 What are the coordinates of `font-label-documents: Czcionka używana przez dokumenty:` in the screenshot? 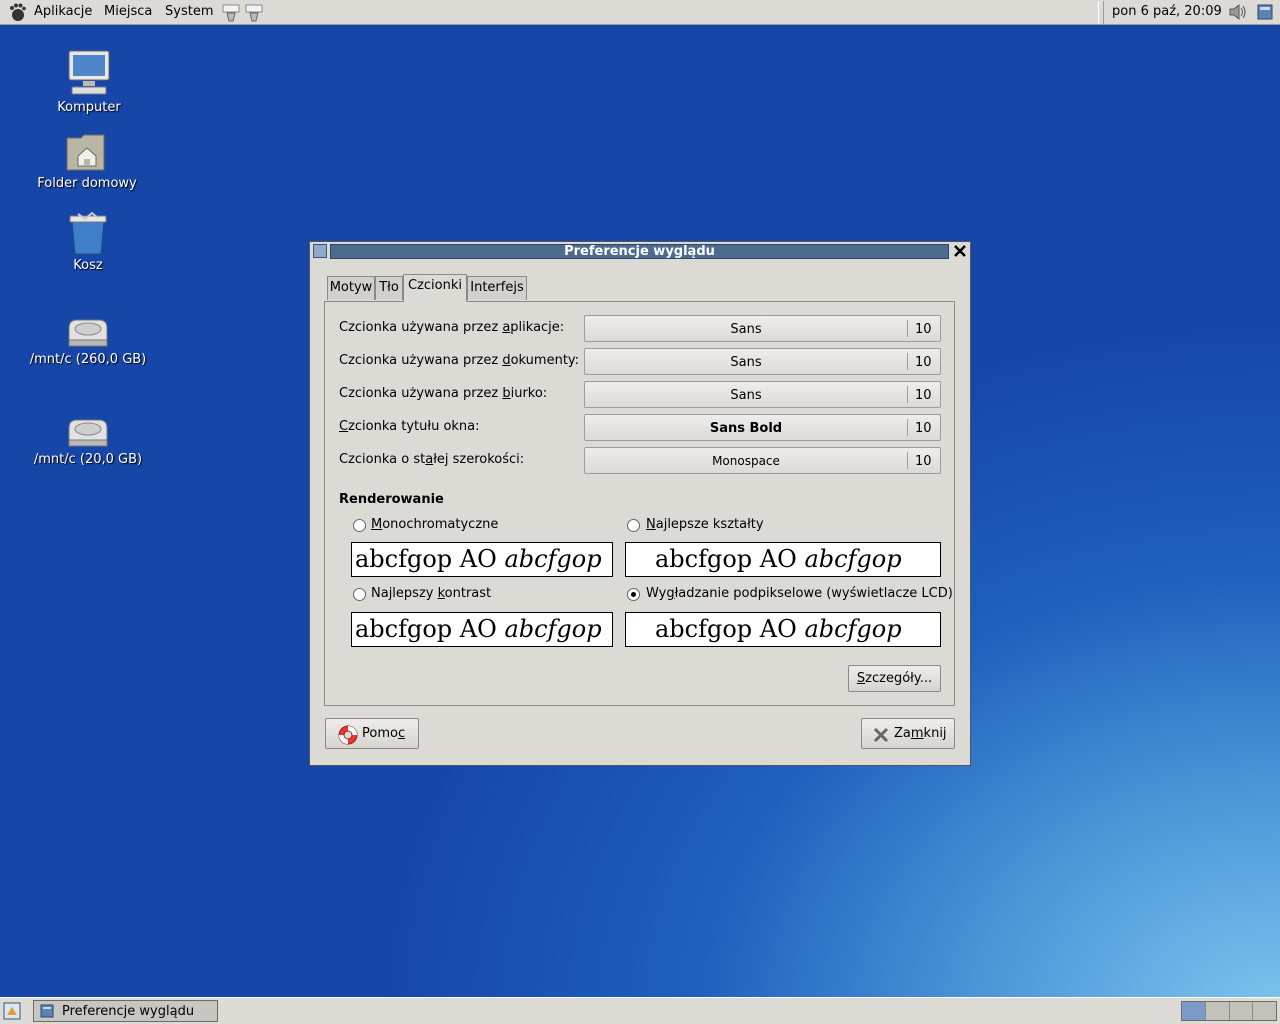 It's located at (459, 360).